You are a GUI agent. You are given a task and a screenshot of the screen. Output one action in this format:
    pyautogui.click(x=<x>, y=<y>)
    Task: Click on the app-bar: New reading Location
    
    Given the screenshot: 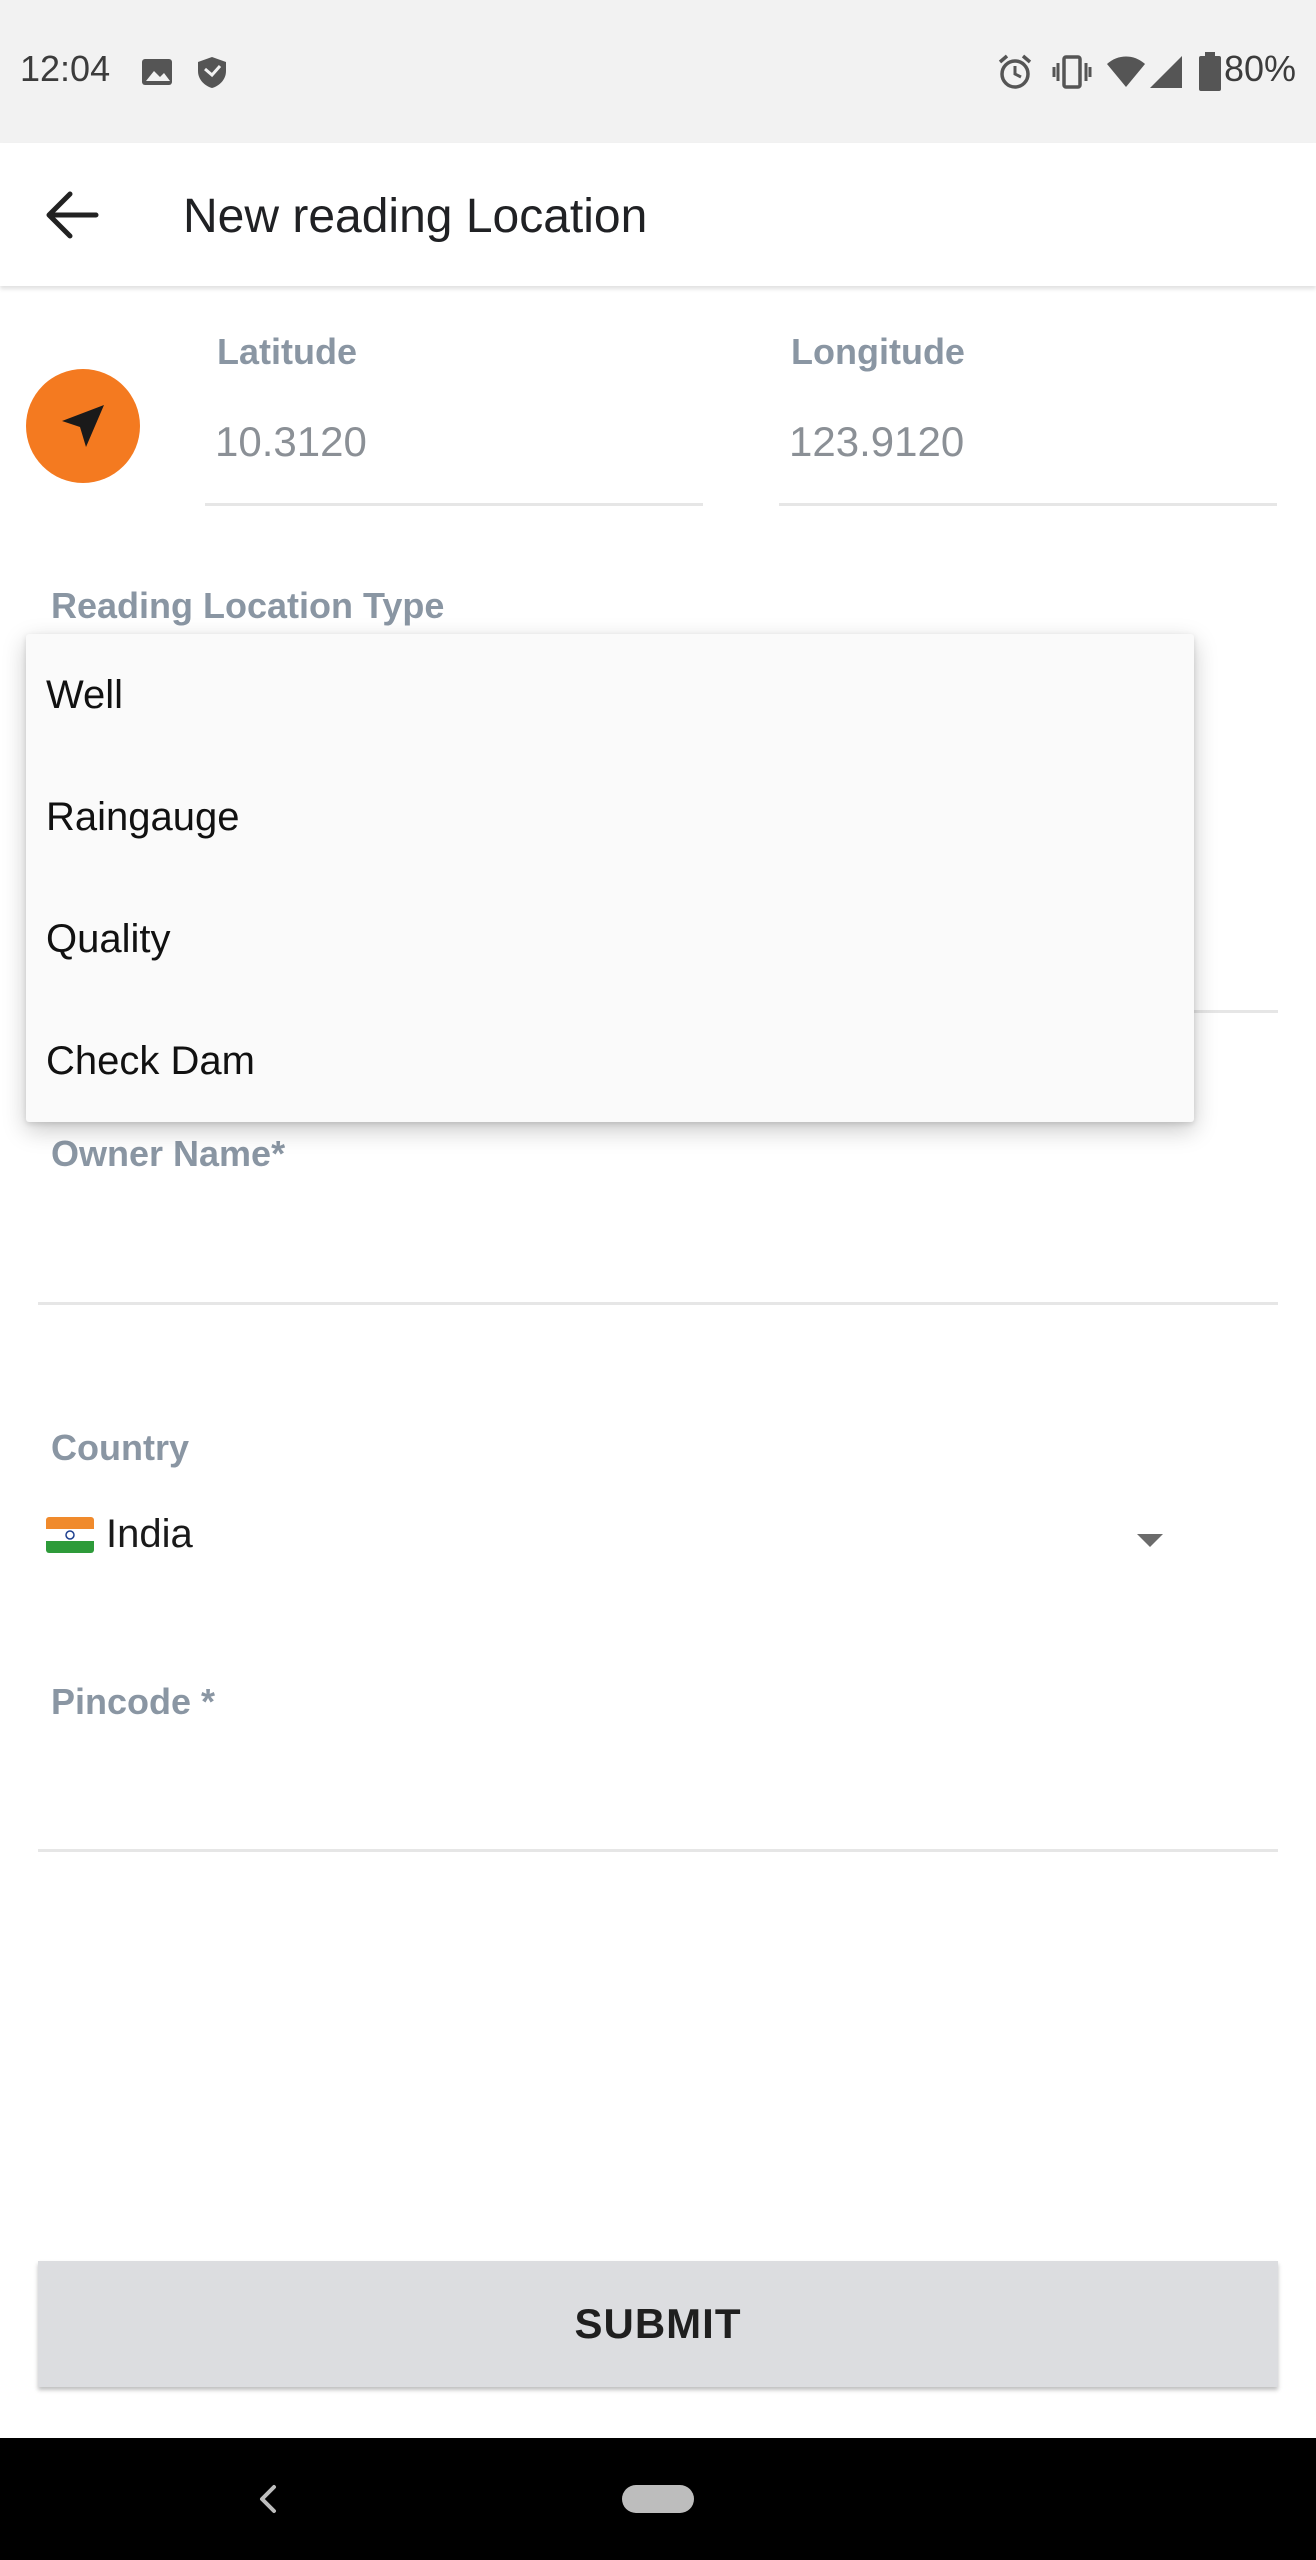 What is the action you would take?
    pyautogui.click(x=658, y=214)
    